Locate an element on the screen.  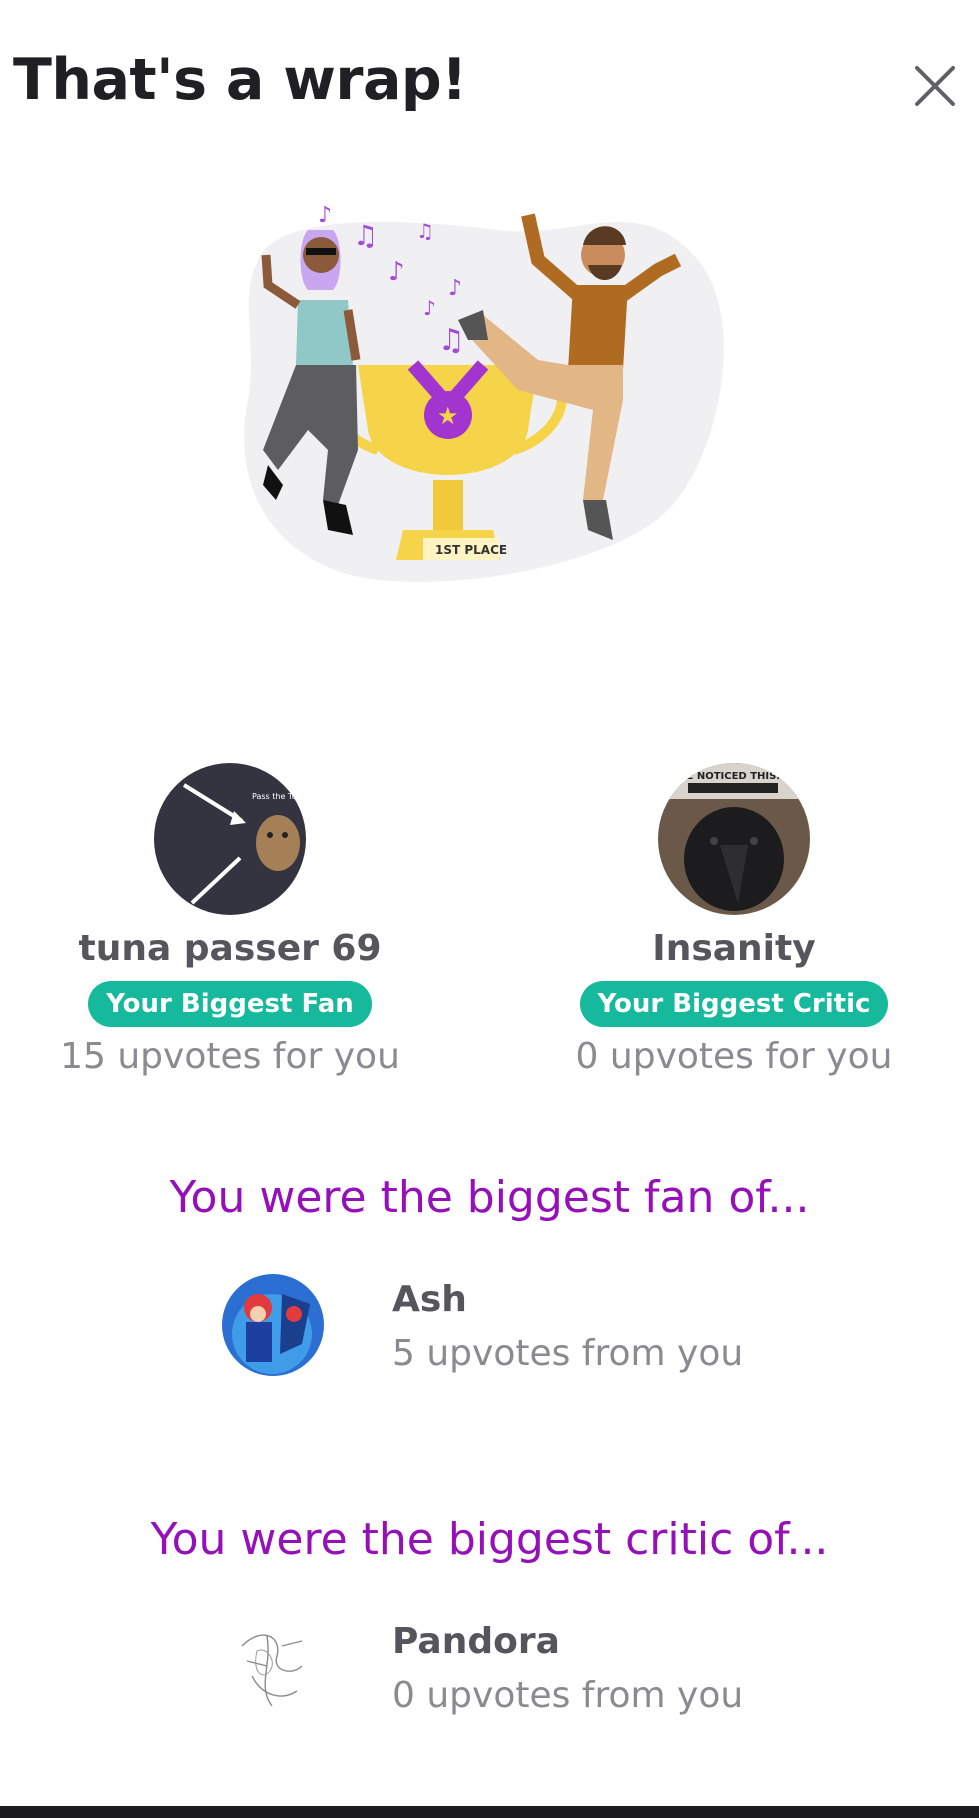
critic-name: Insanity is located at coordinates (734, 948).